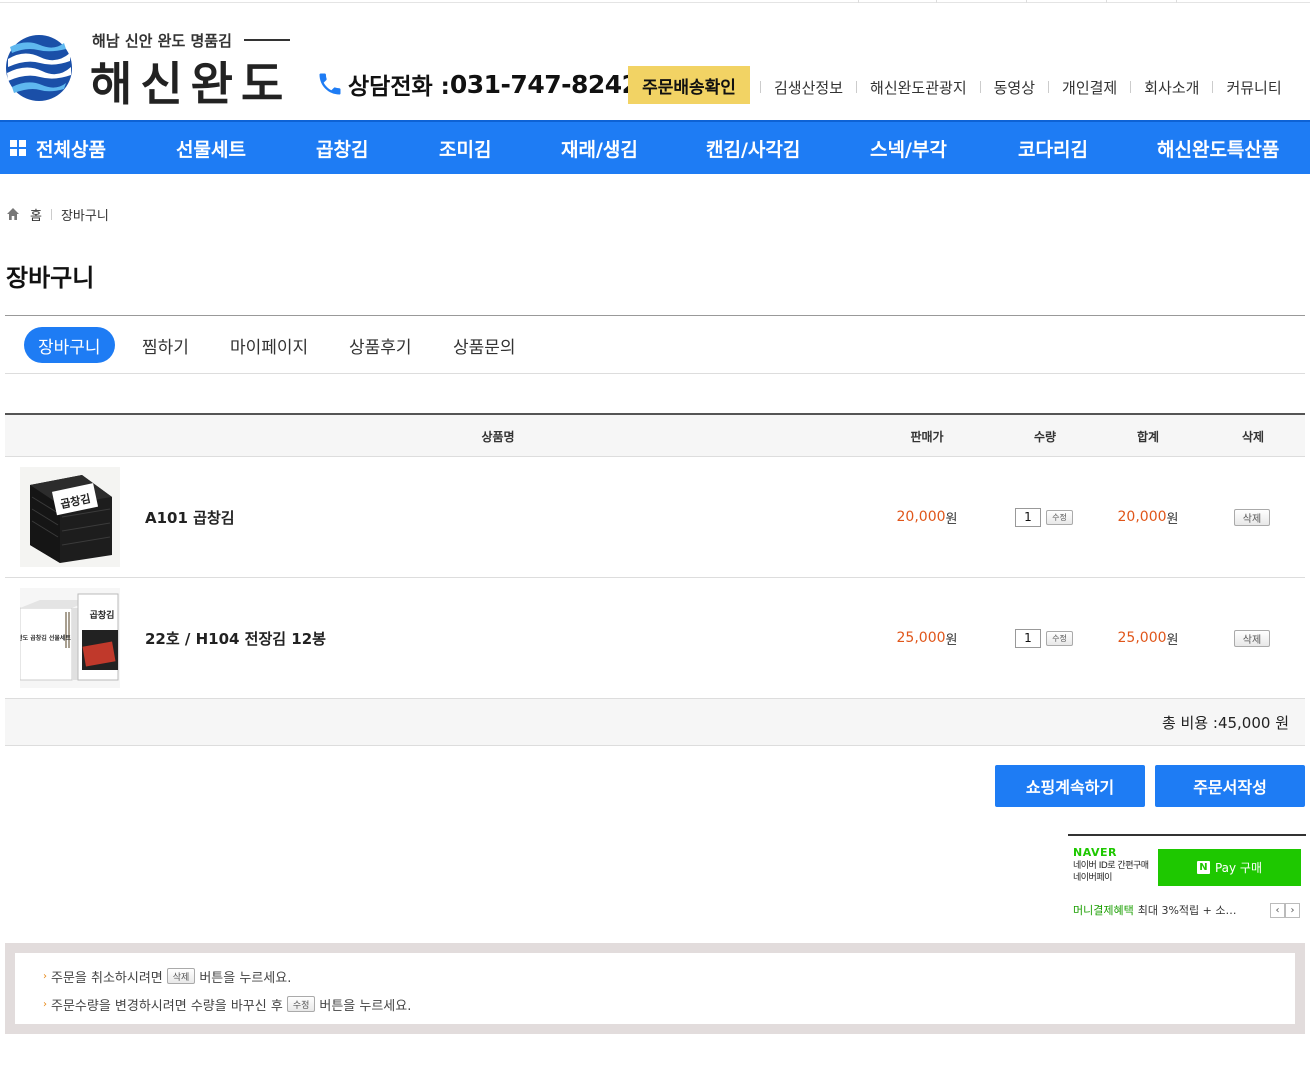 The width and height of the screenshot is (1310, 1068). I want to click on order-delivery-check-button: 주문배송확인, so click(689, 85).